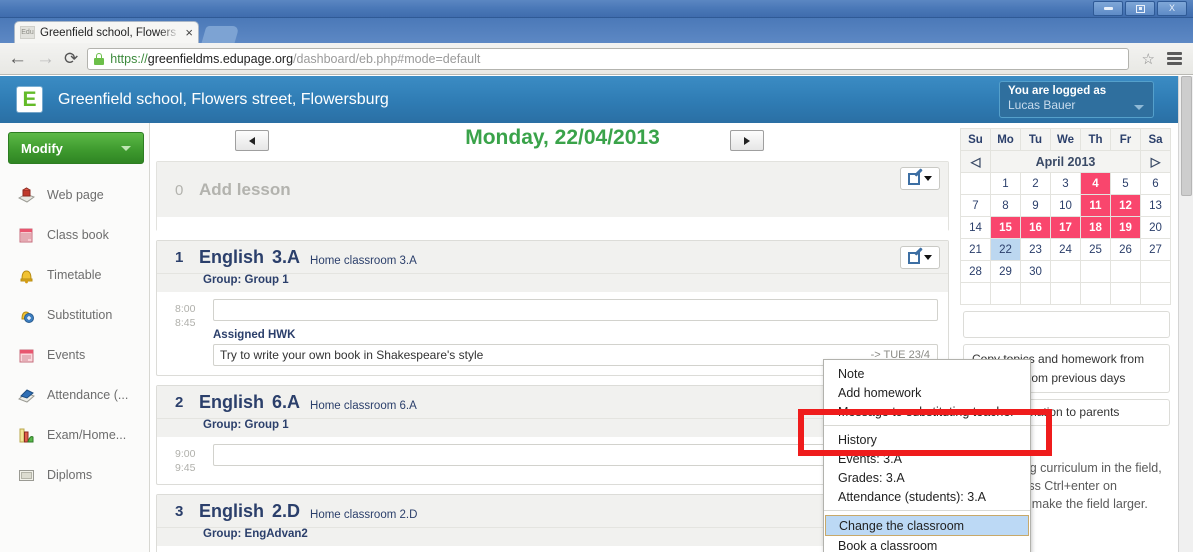  What do you see at coordinates (975, 161) in the screenshot?
I see `calendar-prev-month-button: ◁` at bounding box center [975, 161].